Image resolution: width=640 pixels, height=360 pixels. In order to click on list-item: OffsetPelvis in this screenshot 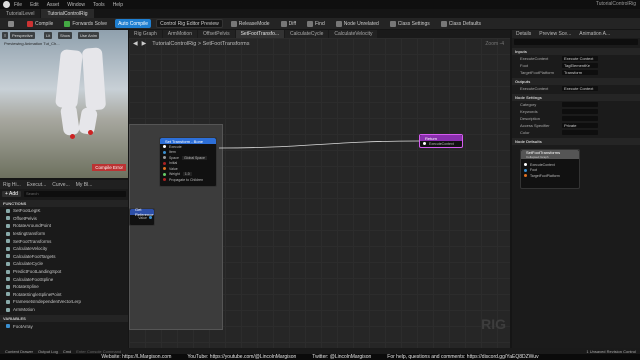, I will do `click(64, 219)`.